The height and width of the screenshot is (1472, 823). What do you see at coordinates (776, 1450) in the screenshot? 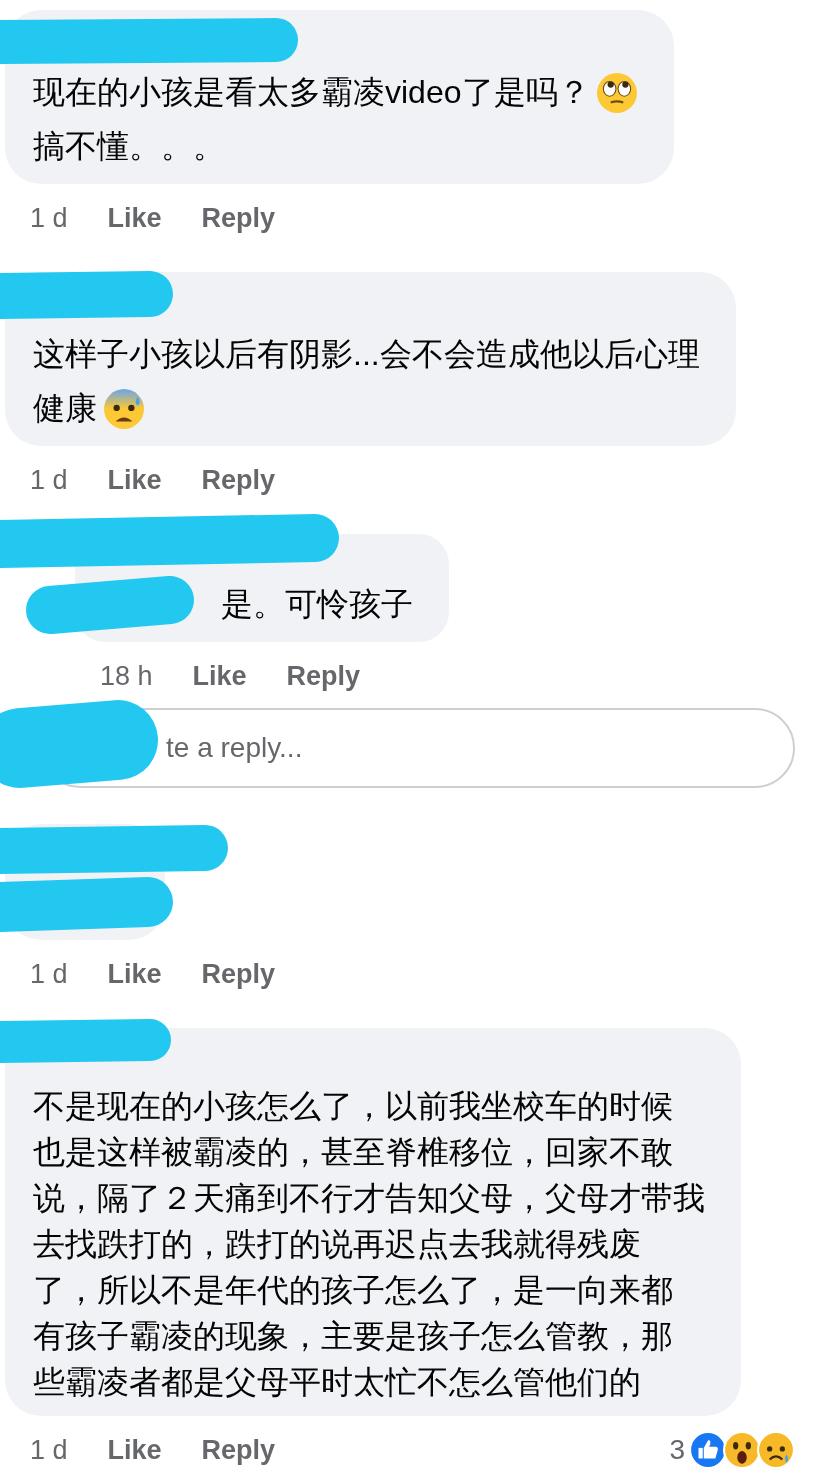
I see `sad-reaction-icon` at bounding box center [776, 1450].